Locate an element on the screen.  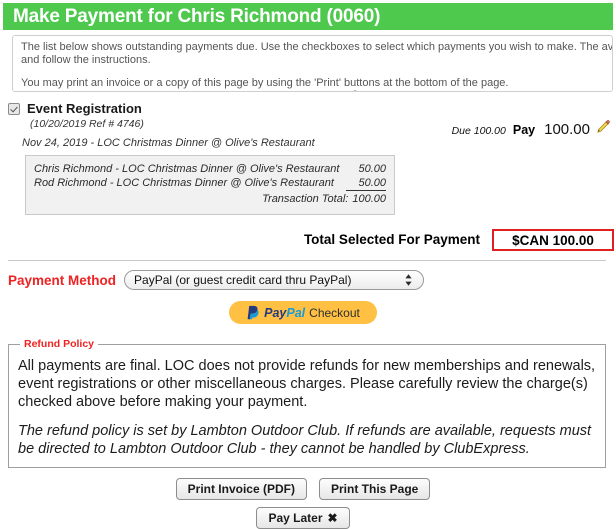
paypal-checkout-button: Pay Pal Checkout is located at coordinates (303, 312).